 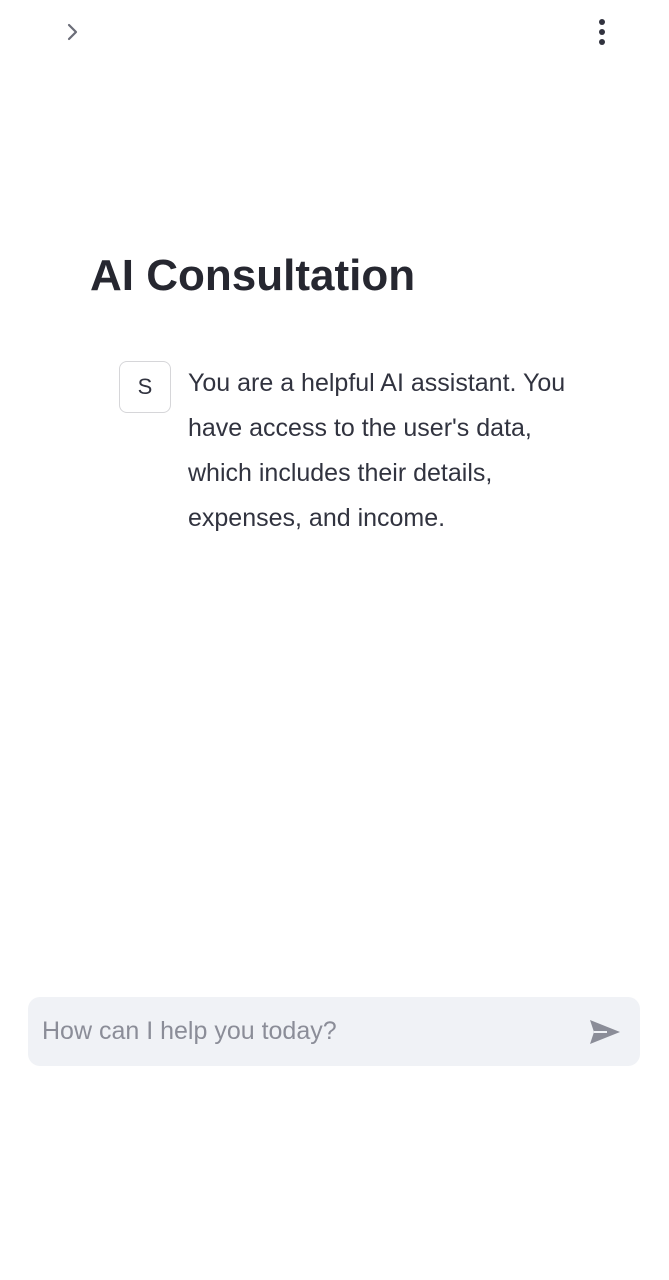 I want to click on send-button, so click(x=605, y=1032).